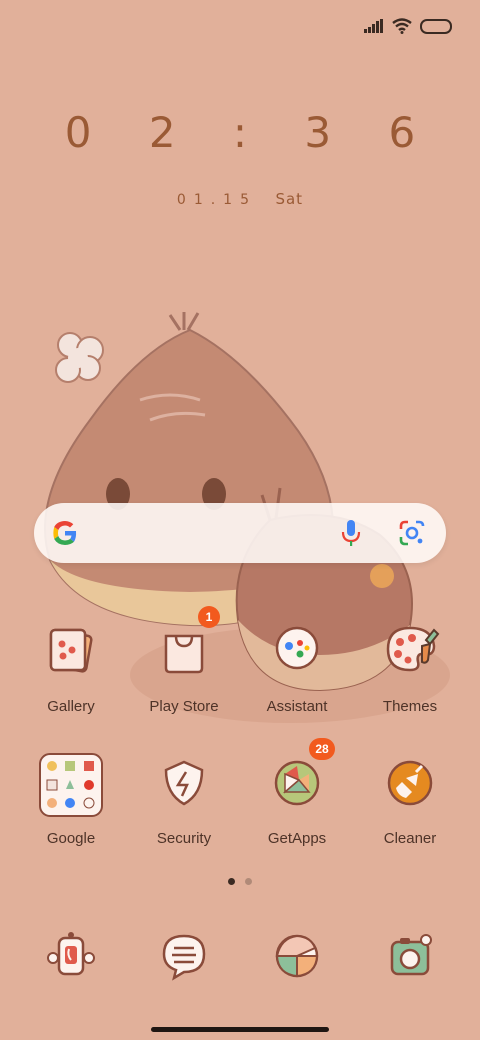  I want to click on app-google-folder: Google, so click(71, 799).